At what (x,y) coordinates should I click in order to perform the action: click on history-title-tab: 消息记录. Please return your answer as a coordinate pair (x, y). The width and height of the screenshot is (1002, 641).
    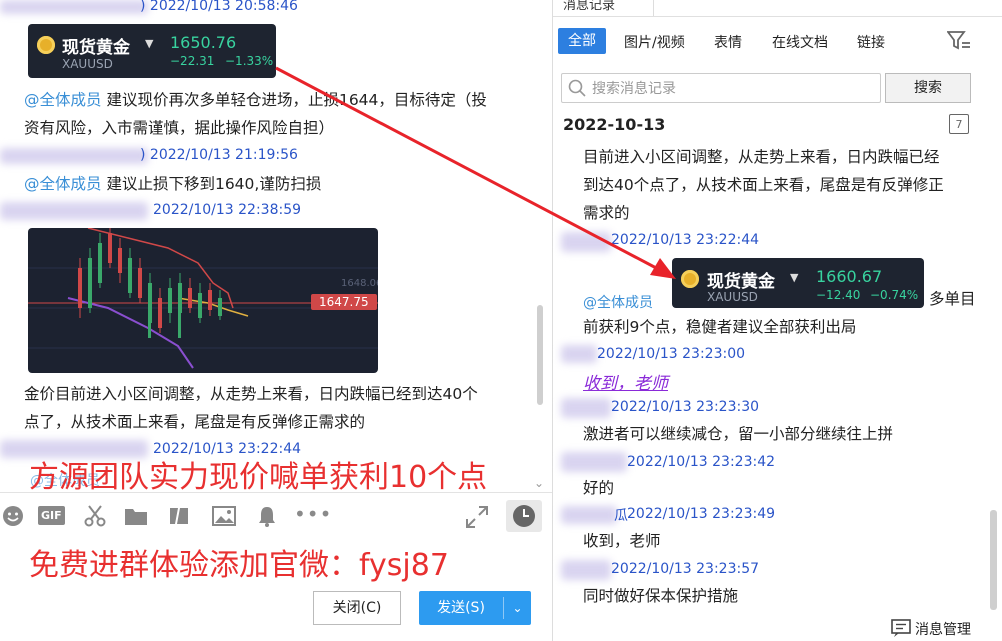
    Looking at the image, I should click on (603, 8).